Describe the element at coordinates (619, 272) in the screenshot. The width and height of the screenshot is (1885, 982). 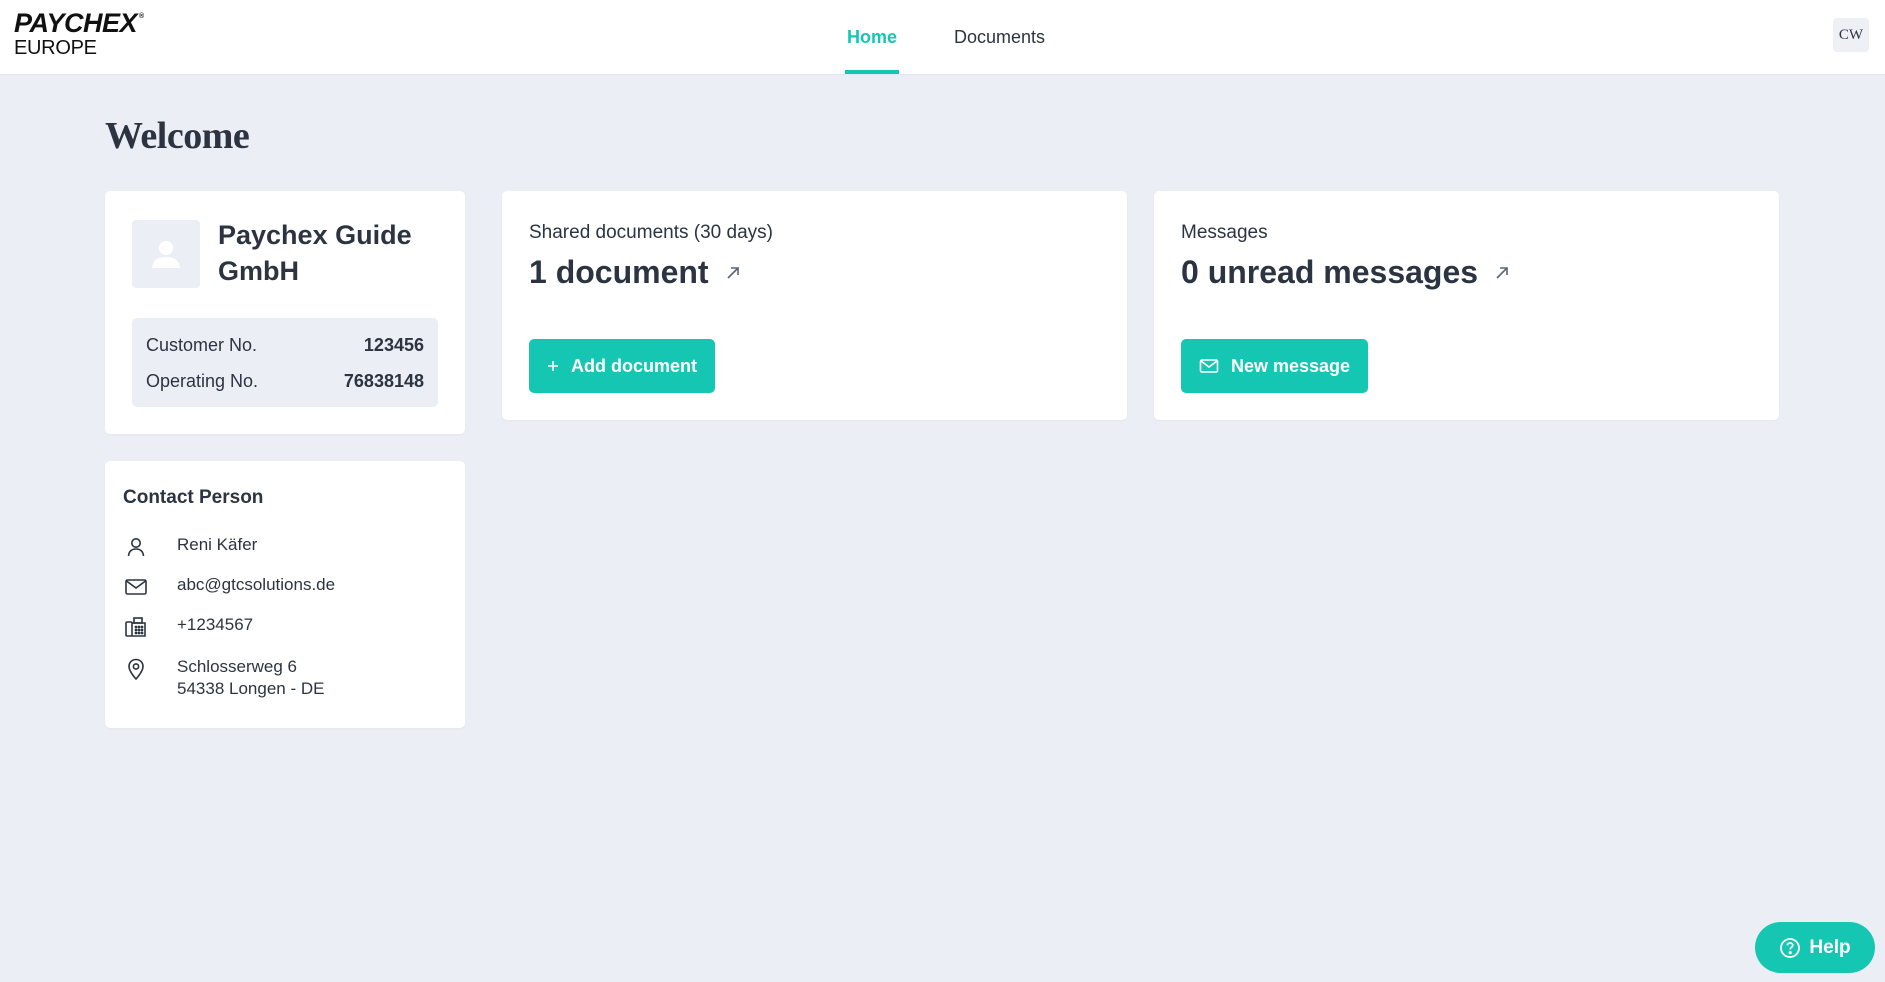
I see `shared-documents-count: 1 document` at that location.